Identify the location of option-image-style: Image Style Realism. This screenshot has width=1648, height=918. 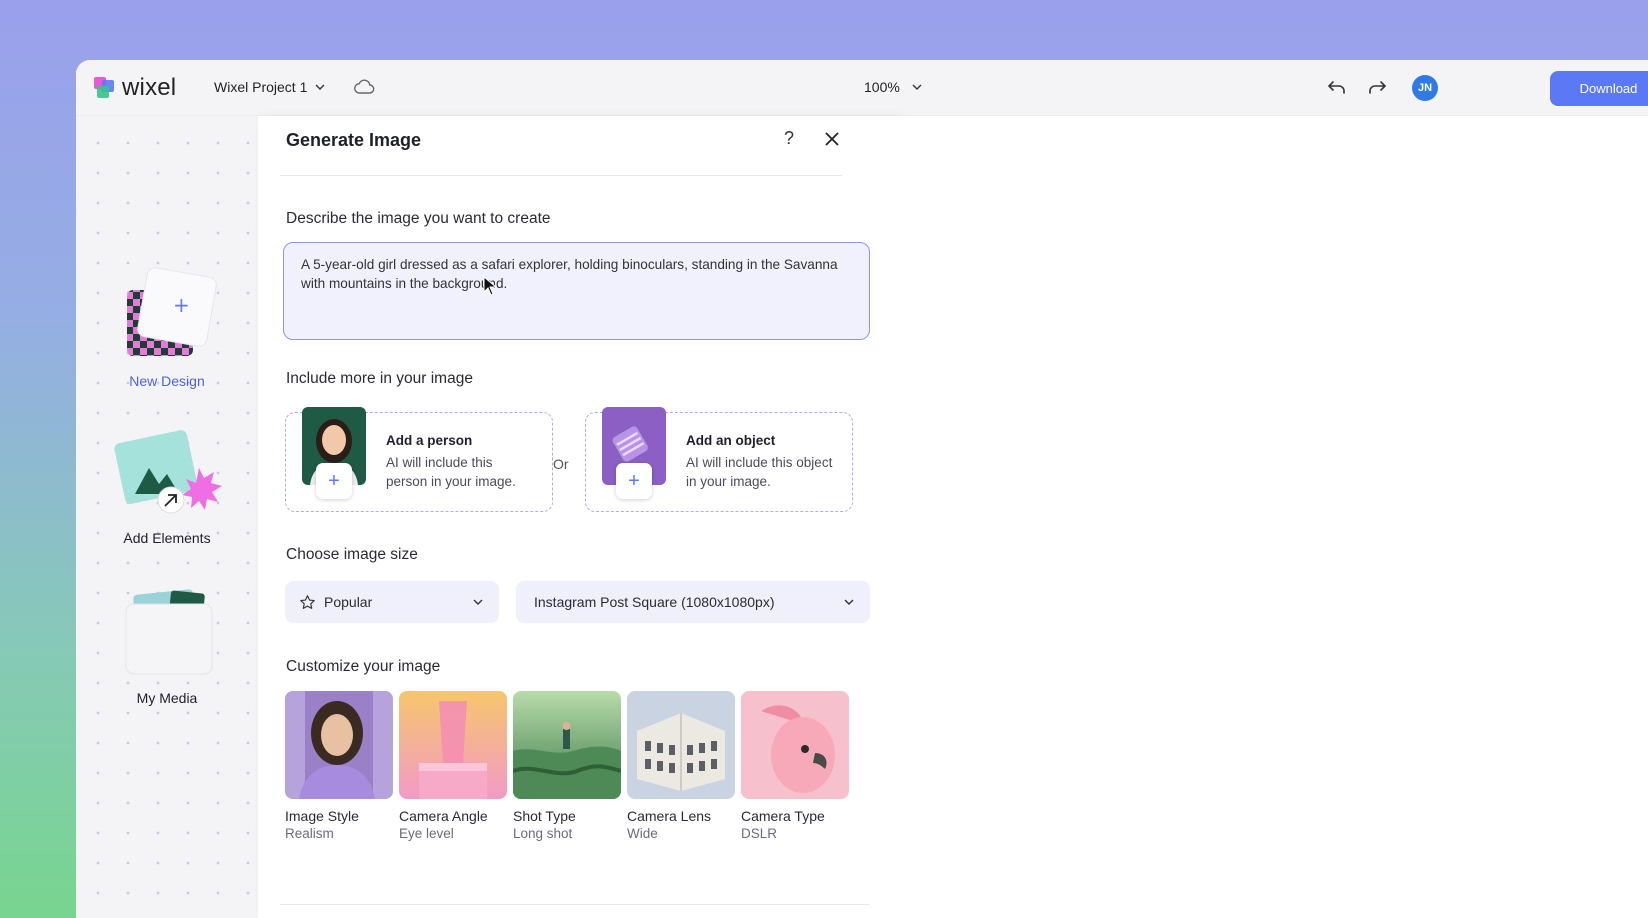
(340, 766).